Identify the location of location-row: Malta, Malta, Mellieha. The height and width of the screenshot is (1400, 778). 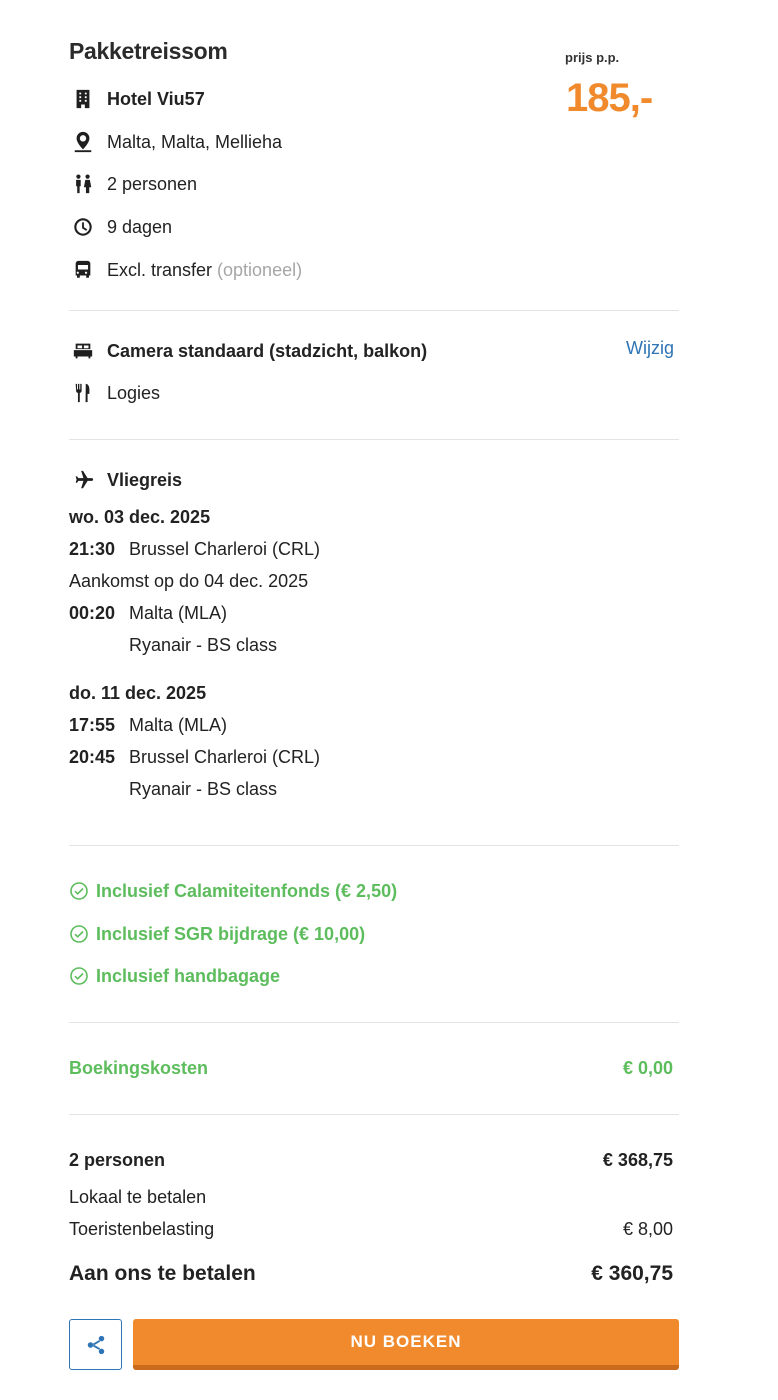
(175, 142).